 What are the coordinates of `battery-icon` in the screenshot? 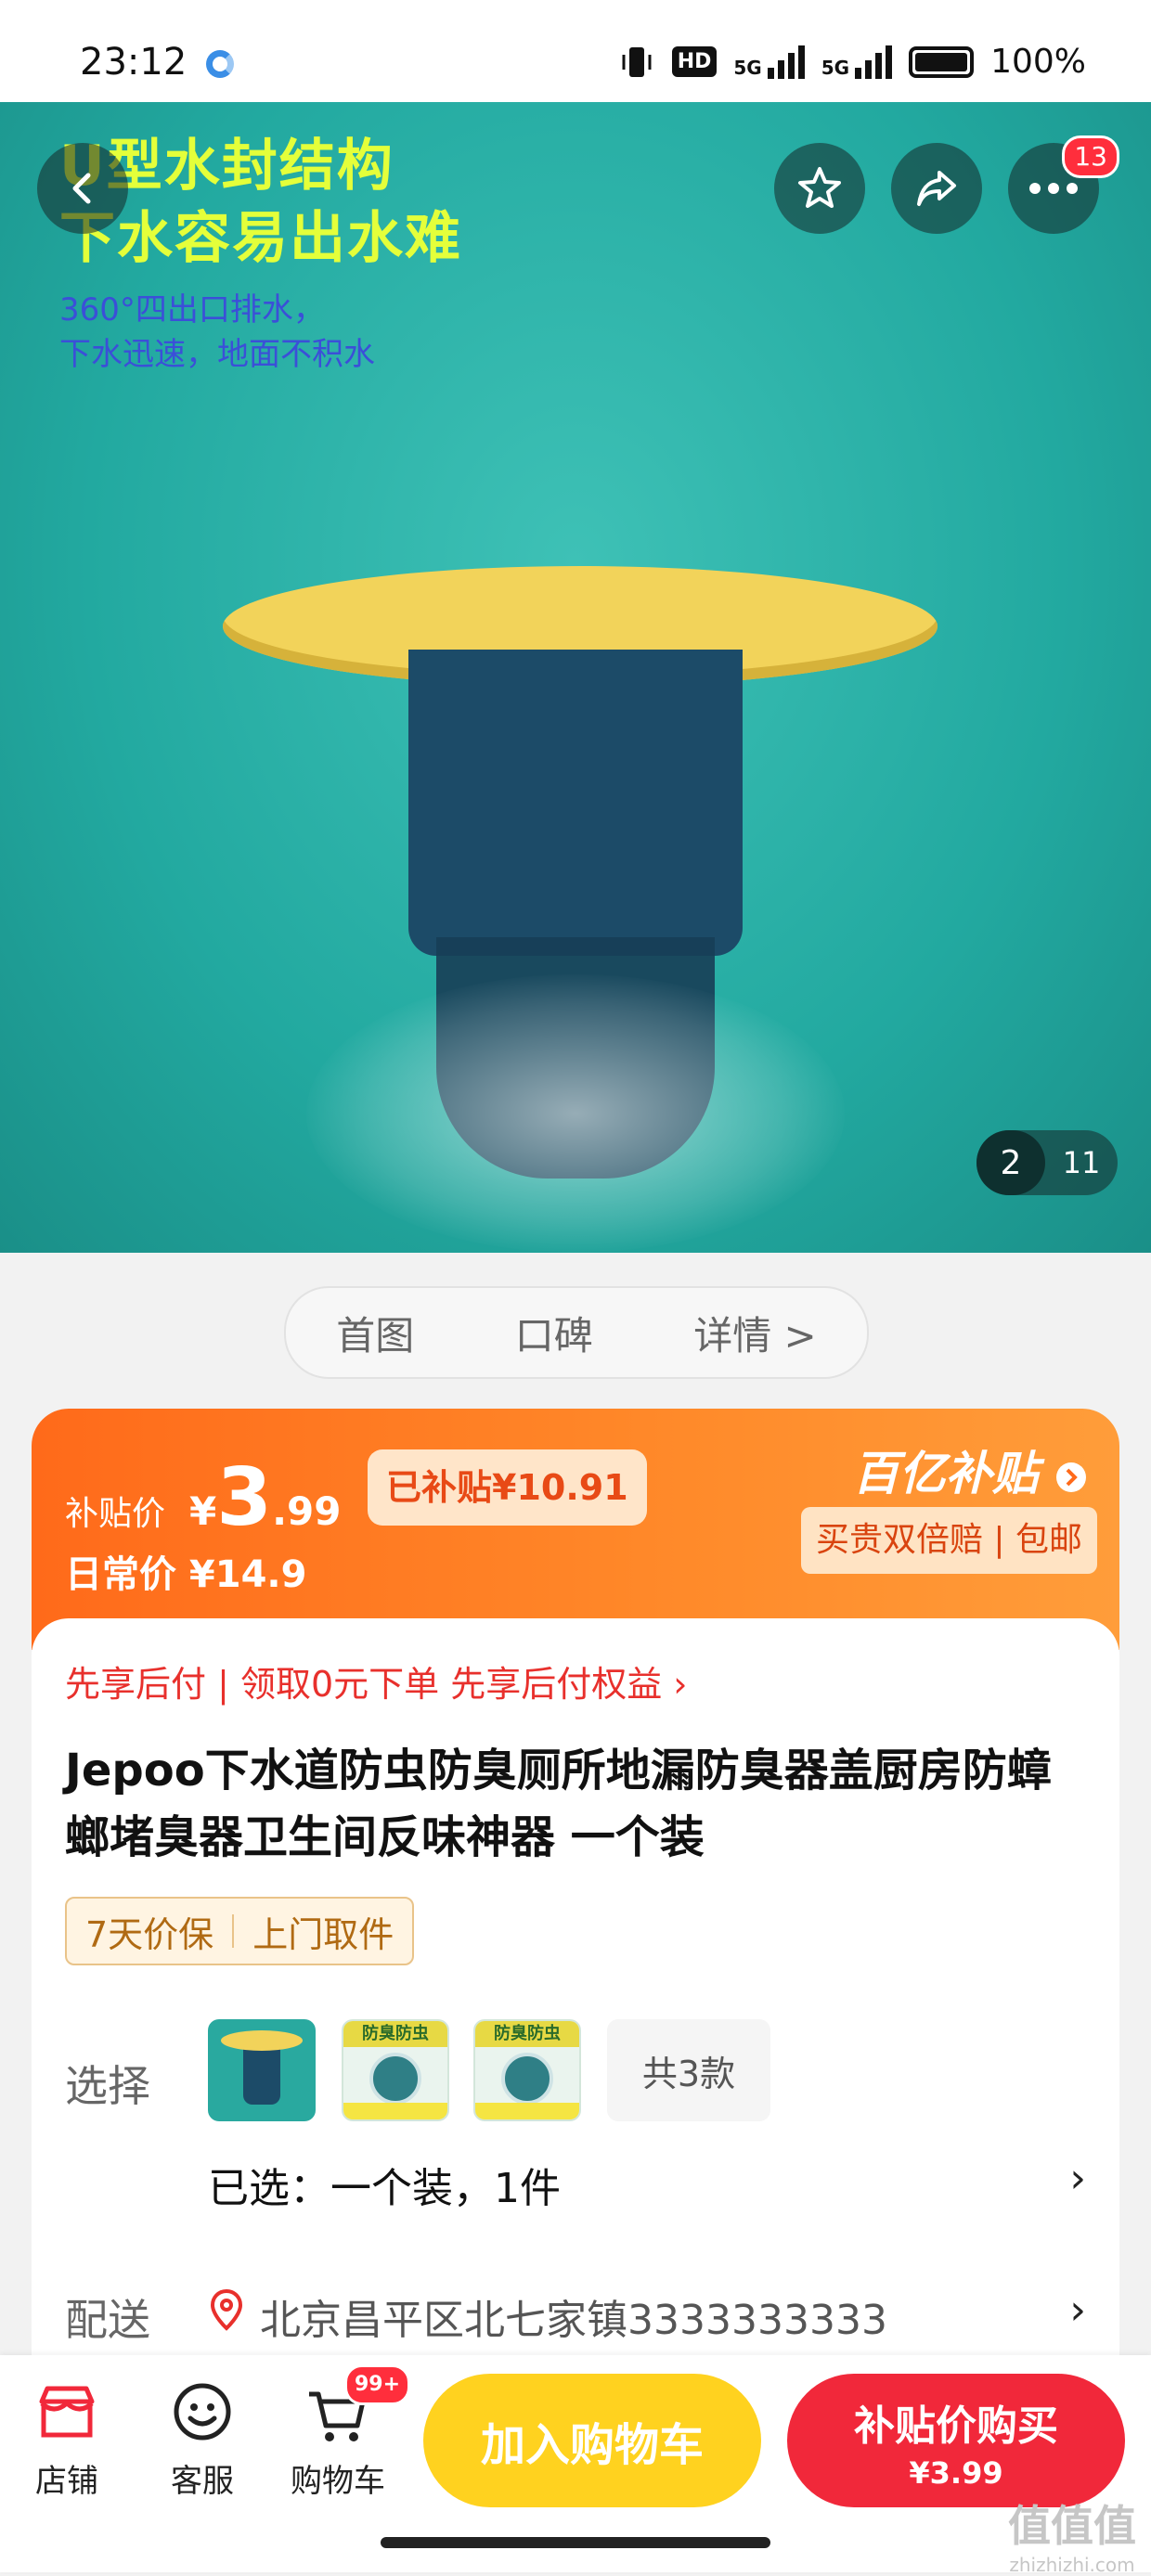 It's located at (942, 61).